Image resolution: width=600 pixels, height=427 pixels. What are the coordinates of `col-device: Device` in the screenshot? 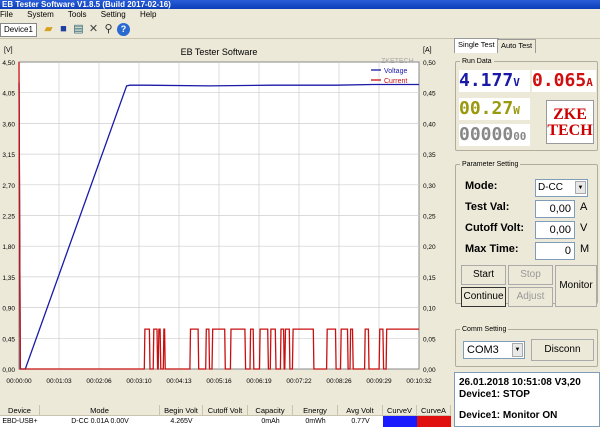 It's located at (20, 410).